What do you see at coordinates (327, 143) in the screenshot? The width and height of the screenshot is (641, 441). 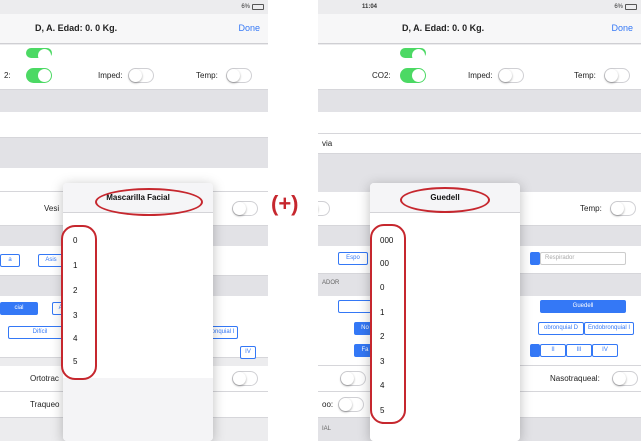 I see `via-label: via` at bounding box center [327, 143].